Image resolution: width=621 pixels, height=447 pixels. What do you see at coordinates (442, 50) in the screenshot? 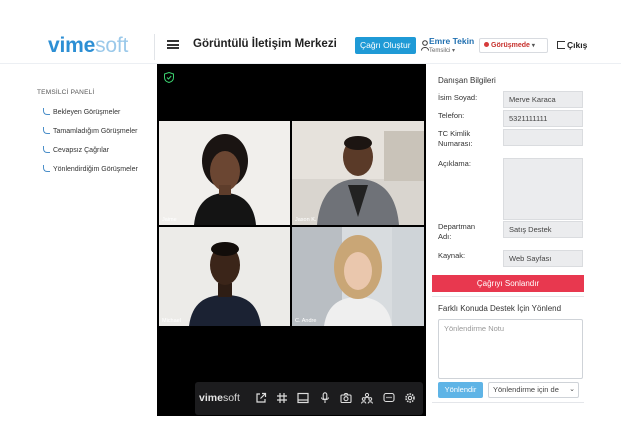
I see `user-role-dropdown: Temsilci ▾` at bounding box center [442, 50].